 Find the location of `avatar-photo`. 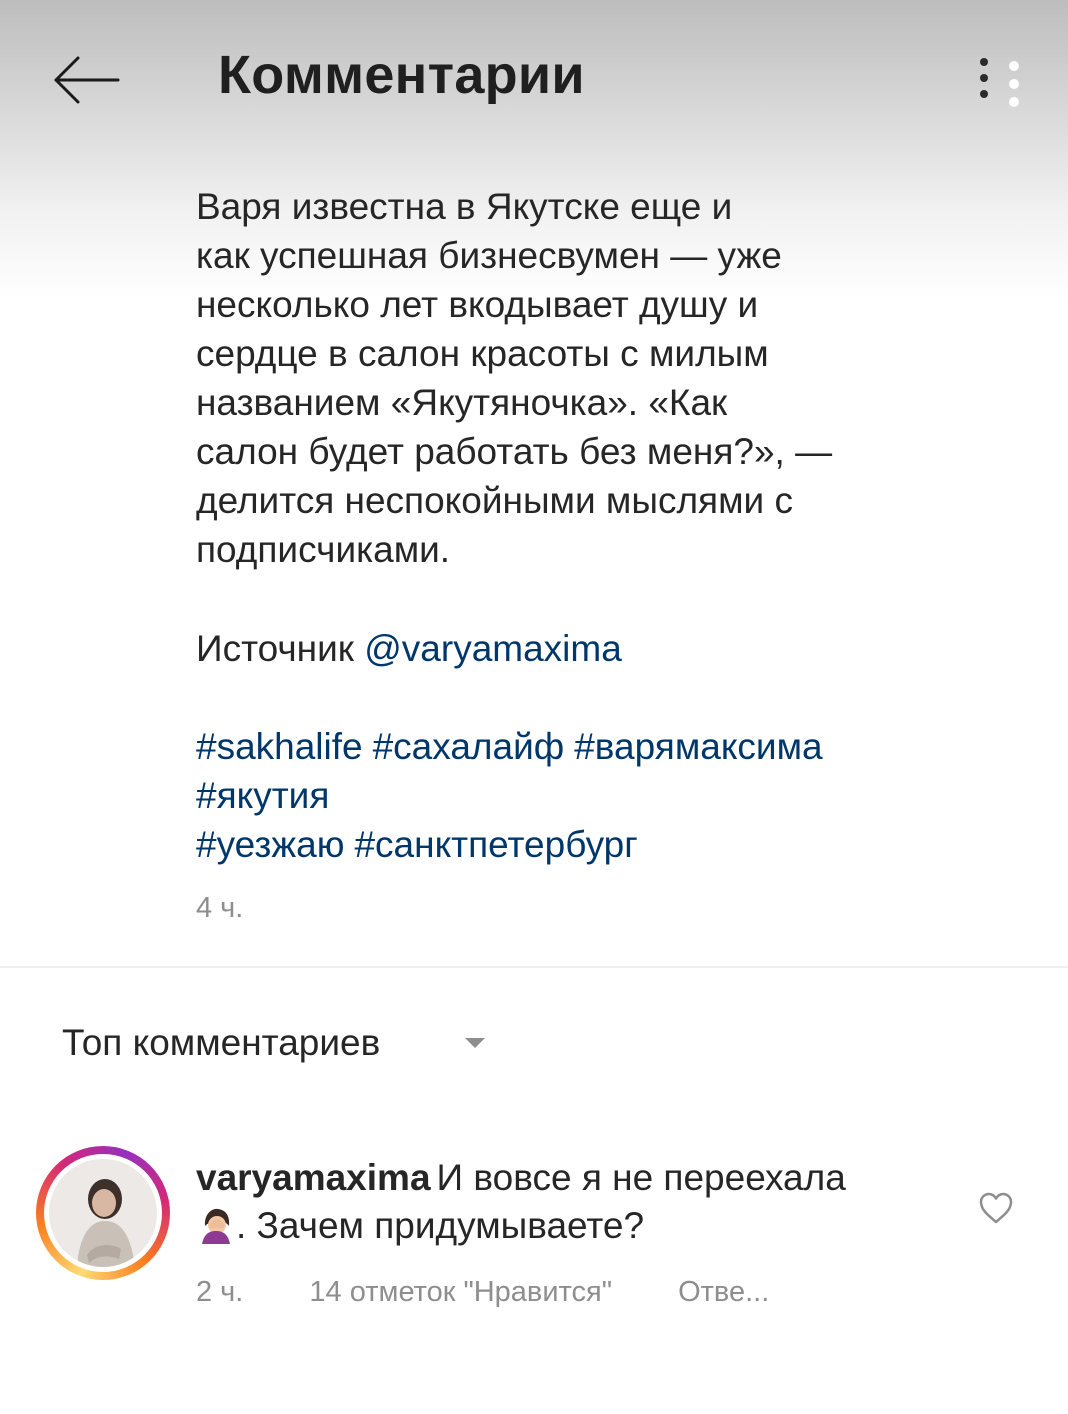

avatar-photo is located at coordinates (103, 1213).